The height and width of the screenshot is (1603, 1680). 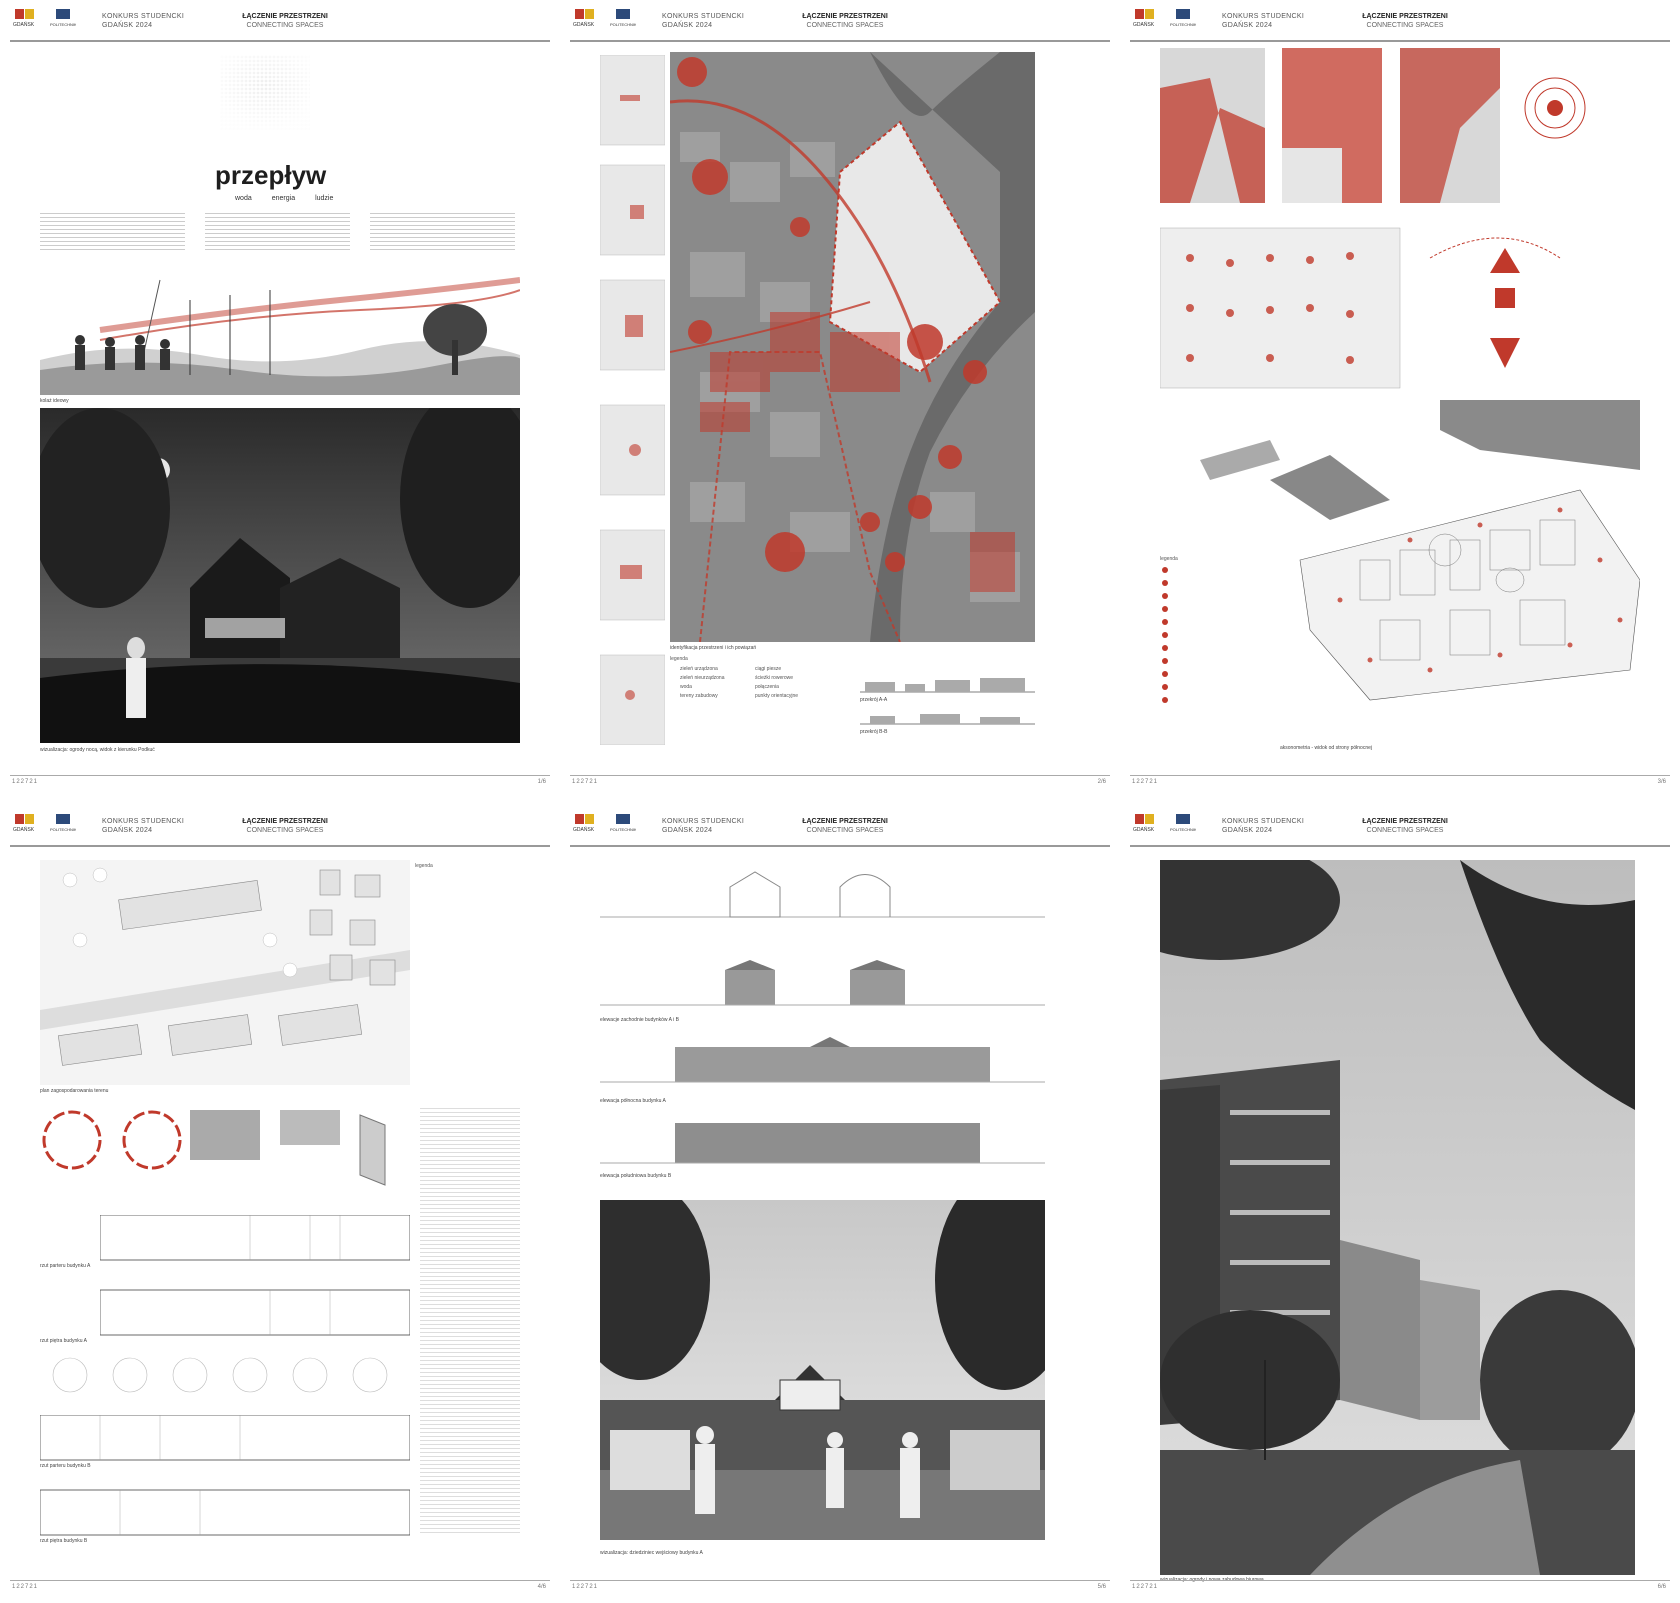 What do you see at coordinates (1101, 1587) in the screenshot?
I see `page-number: 5/6` at bounding box center [1101, 1587].